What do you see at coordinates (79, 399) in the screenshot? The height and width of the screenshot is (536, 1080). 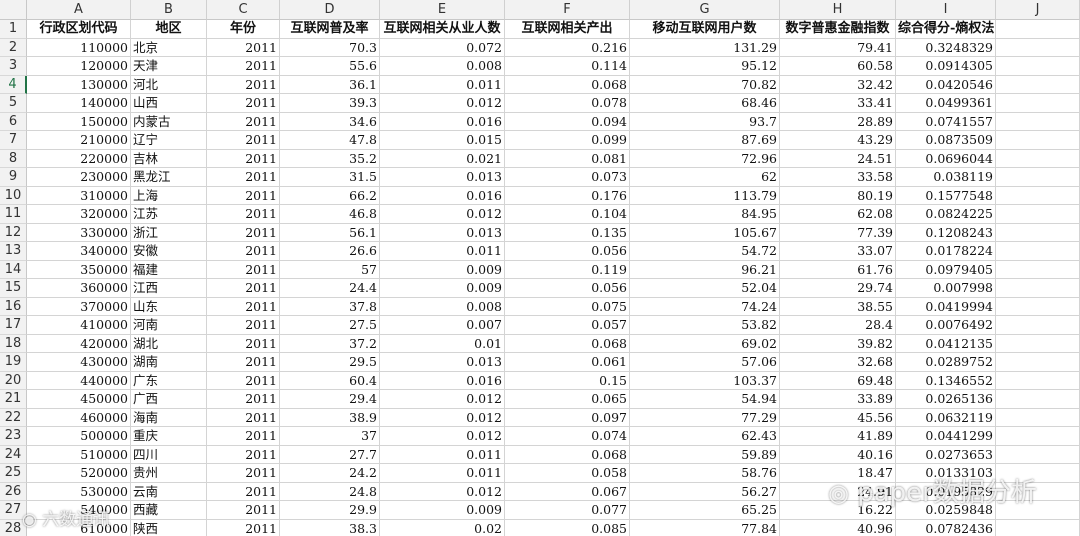 I see `table-cell: 450000` at bounding box center [79, 399].